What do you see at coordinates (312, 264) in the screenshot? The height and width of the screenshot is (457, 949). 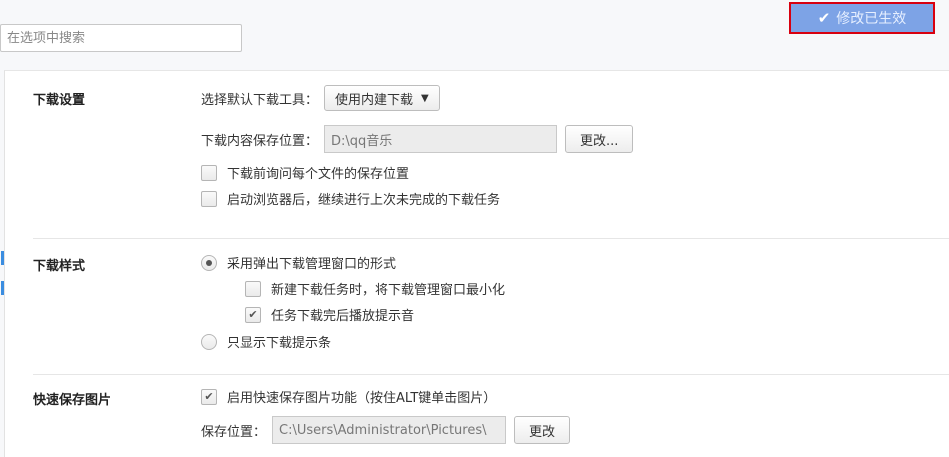 I see `popup-mode-label: 采用弹出下载管理窗口的形式` at bounding box center [312, 264].